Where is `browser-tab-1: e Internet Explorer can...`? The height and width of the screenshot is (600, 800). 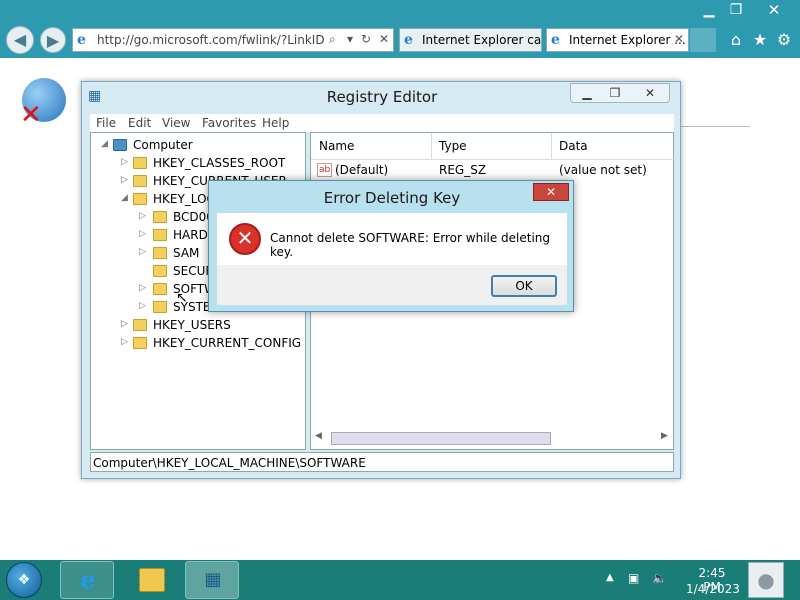
browser-tab-1: e Internet Explorer can... is located at coordinates (470, 40).